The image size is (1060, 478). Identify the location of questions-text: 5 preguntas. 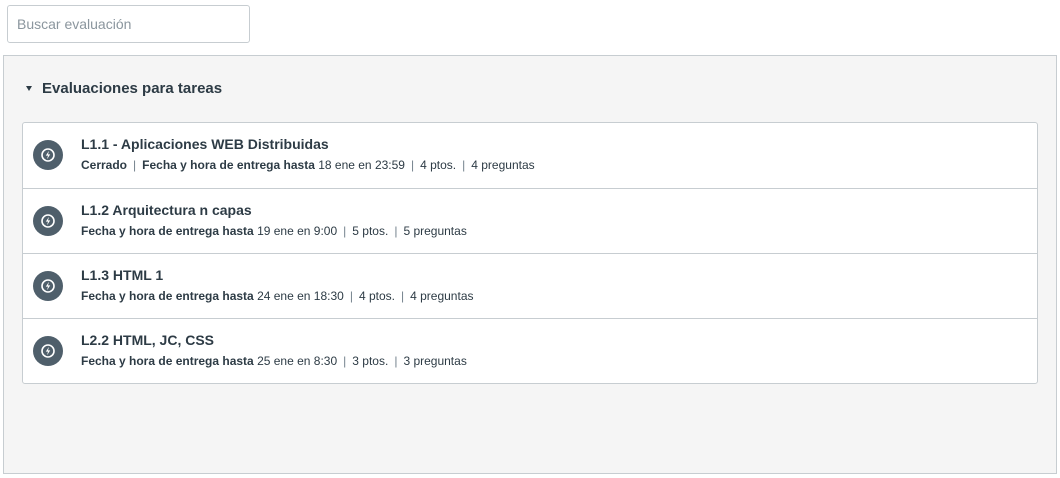
(435, 231).